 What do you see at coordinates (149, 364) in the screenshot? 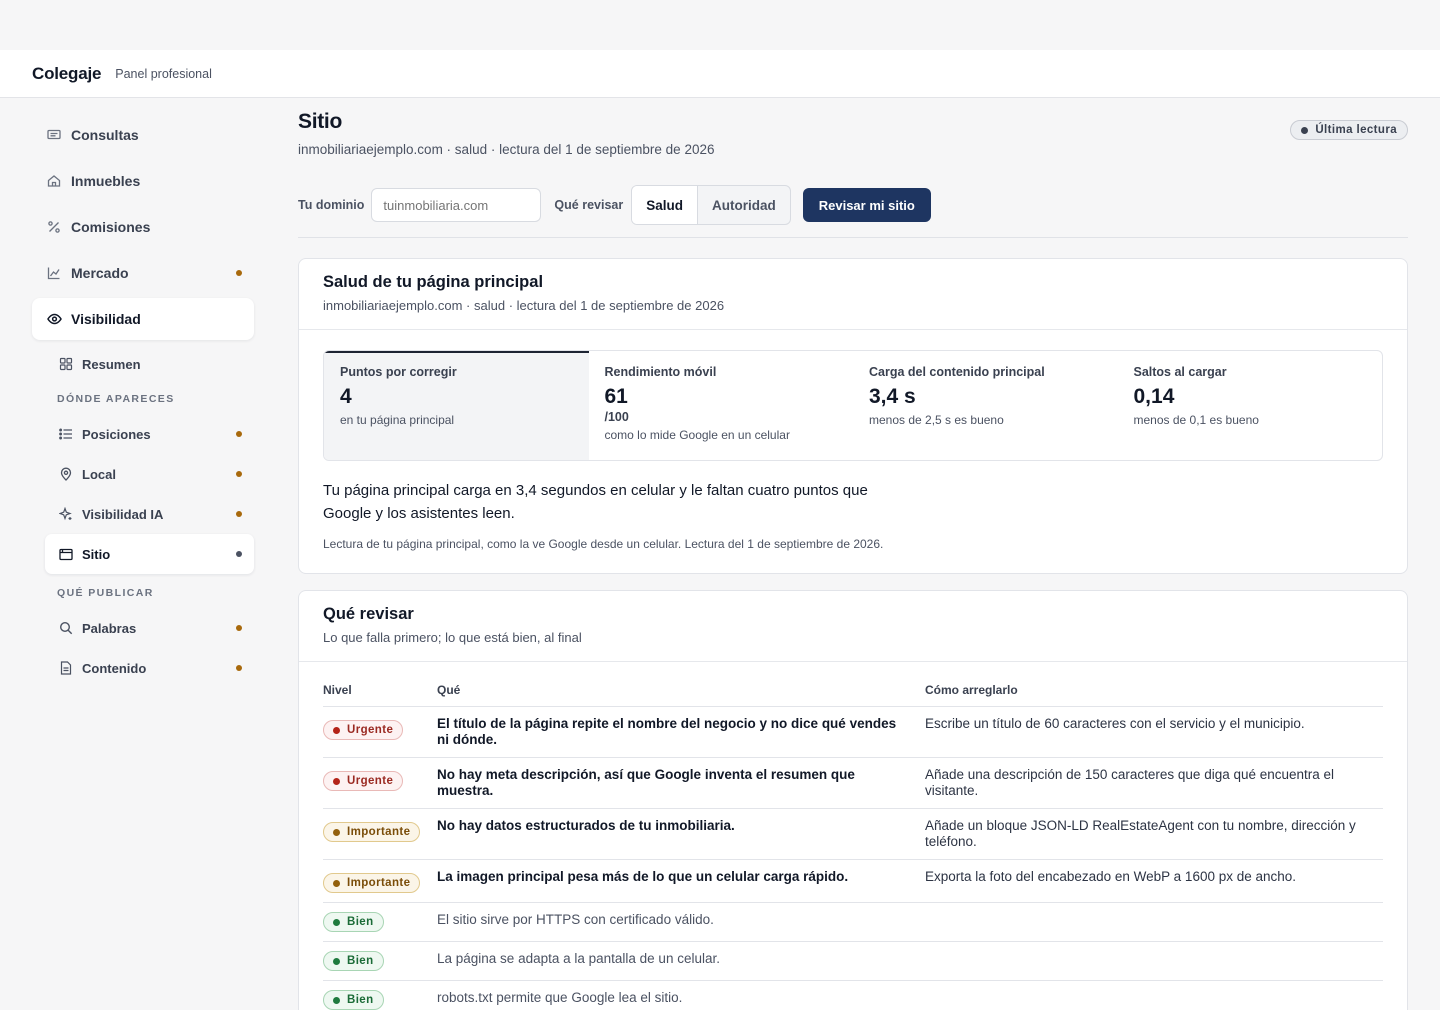
I see `subnav-resumen: Resumen` at bounding box center [149, 364].